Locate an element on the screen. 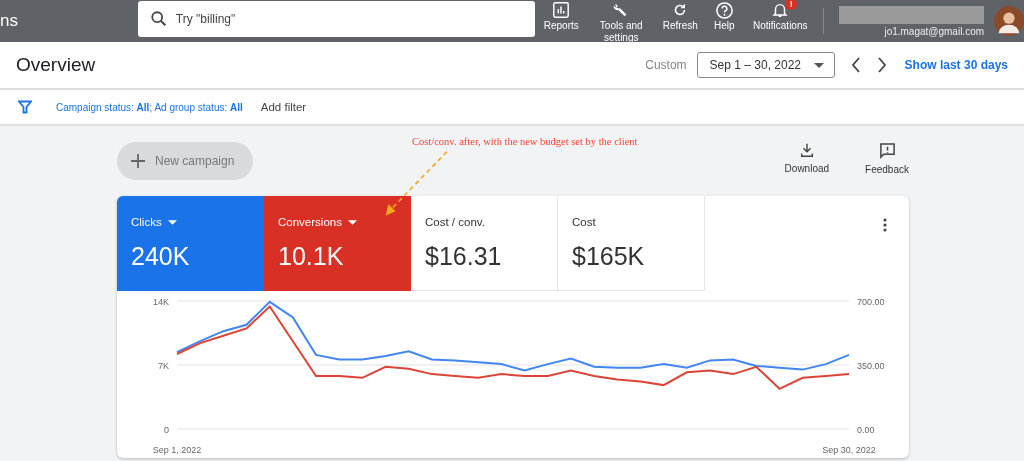 This screenshot has height=461, width=1024. toolbar-button: Help is located at coordinates (724, 16).